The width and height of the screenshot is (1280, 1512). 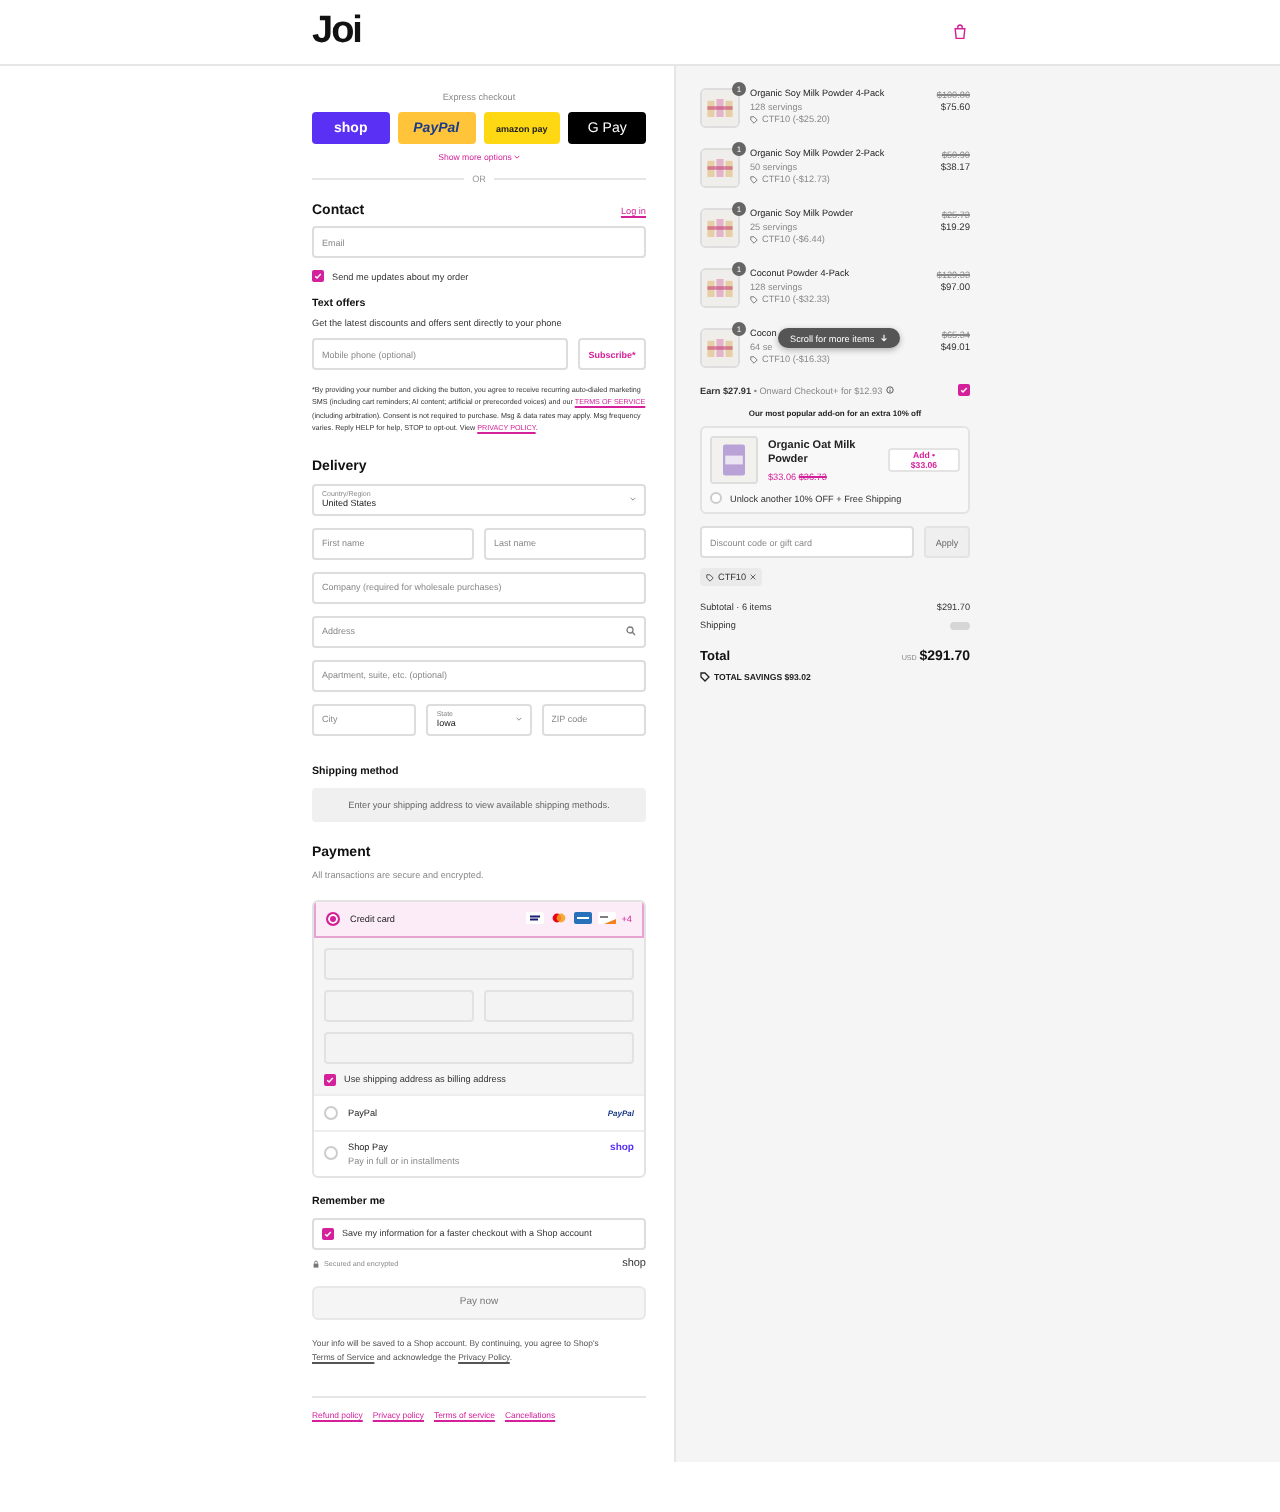 I want to click on lock-icon, so click(x=316, y=1263).